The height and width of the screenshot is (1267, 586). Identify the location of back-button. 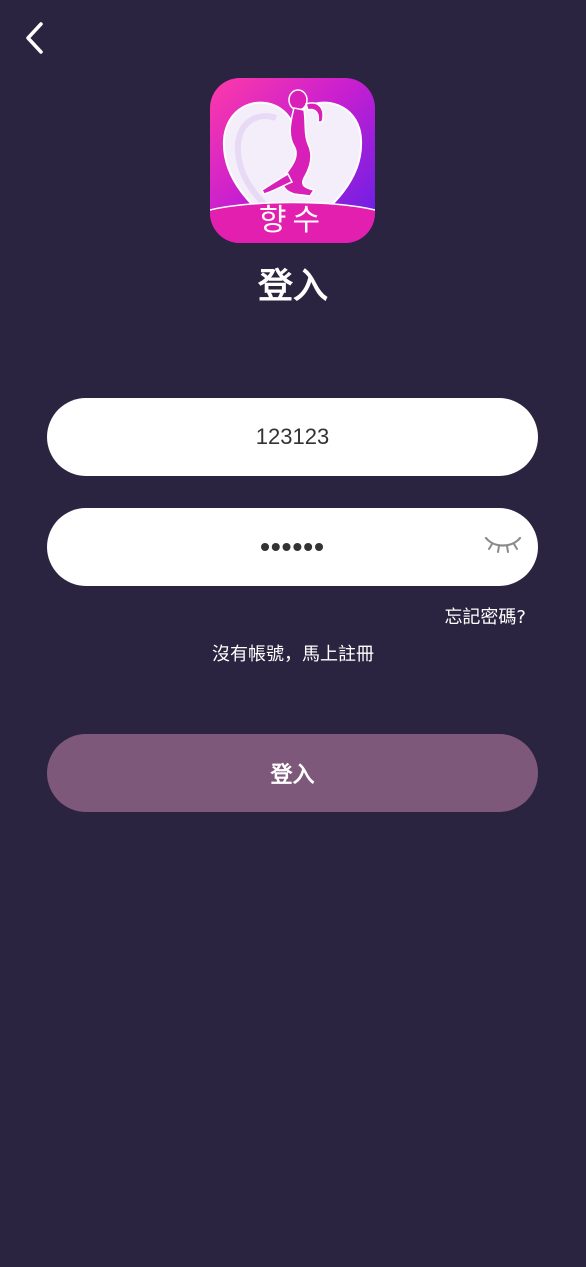
(34, 38).